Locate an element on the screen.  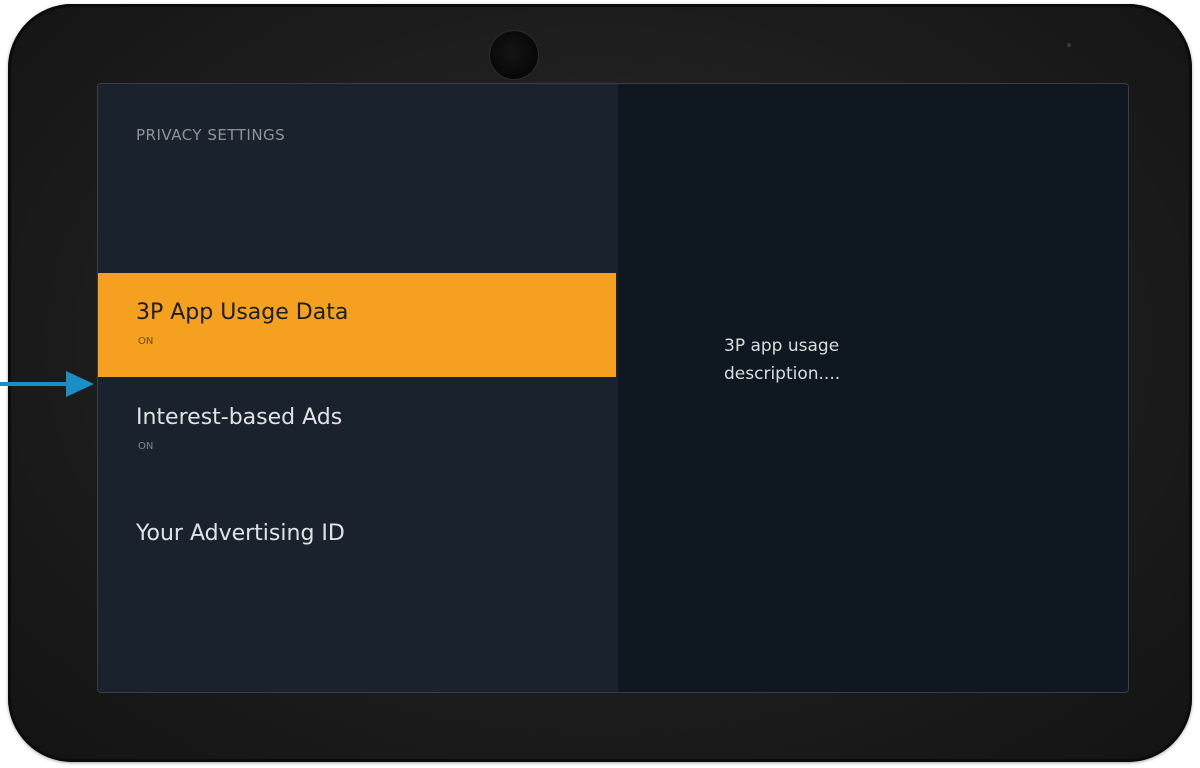
menu-item-label: Interest-based Ads is located at coordinates (239, 417).